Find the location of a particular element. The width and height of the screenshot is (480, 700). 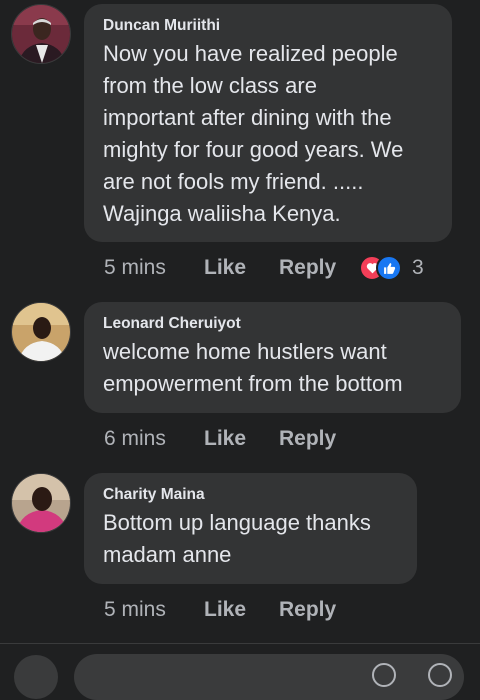

comment-input is located at coordinates (269, 677).